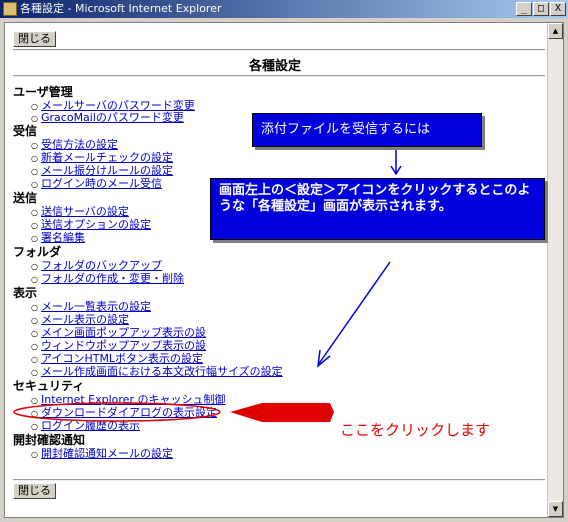  Describe the element at coordinates (107, 453) in the screenshot. I see `settings-link: 開封確認通知メールの設定` at that location.